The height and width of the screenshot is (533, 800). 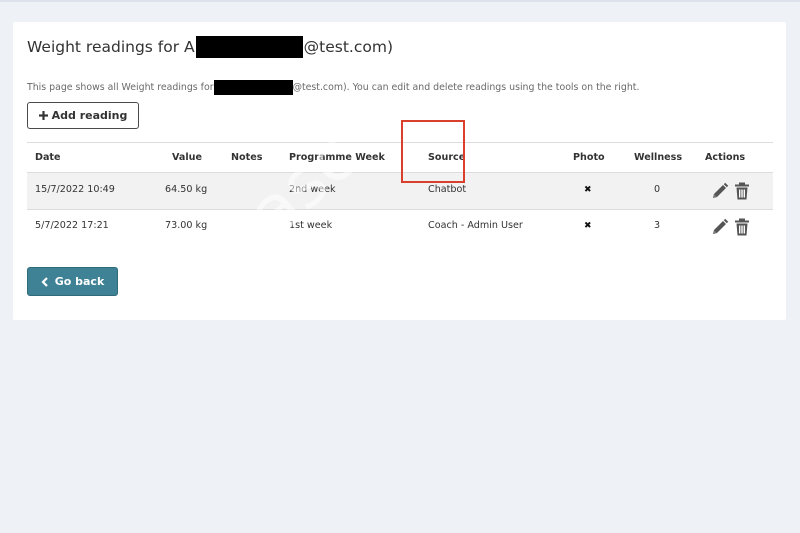 I want to click on cell-date: 15/7/2022 10:49, so click(x=75, y=189).